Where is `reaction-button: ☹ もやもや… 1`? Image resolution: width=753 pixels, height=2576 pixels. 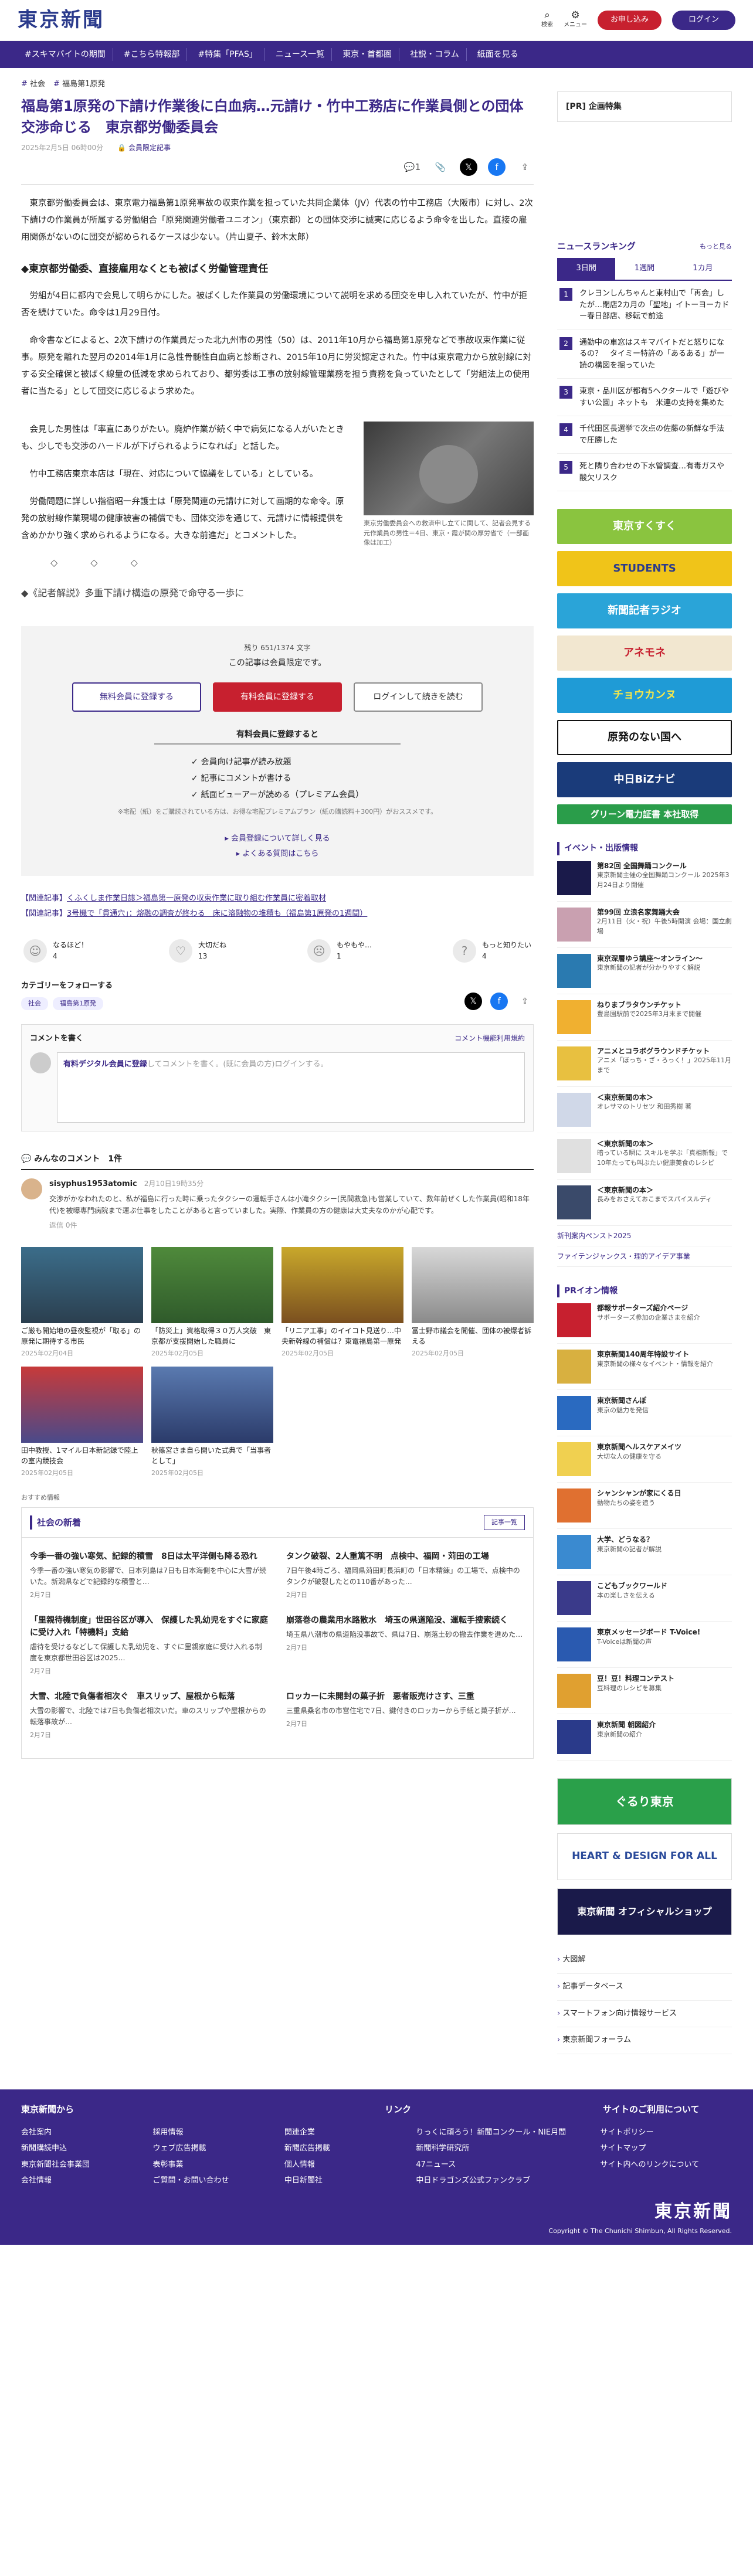
reaction-button: ☹ もやもや… 1 is located at coordinates (339, 951).